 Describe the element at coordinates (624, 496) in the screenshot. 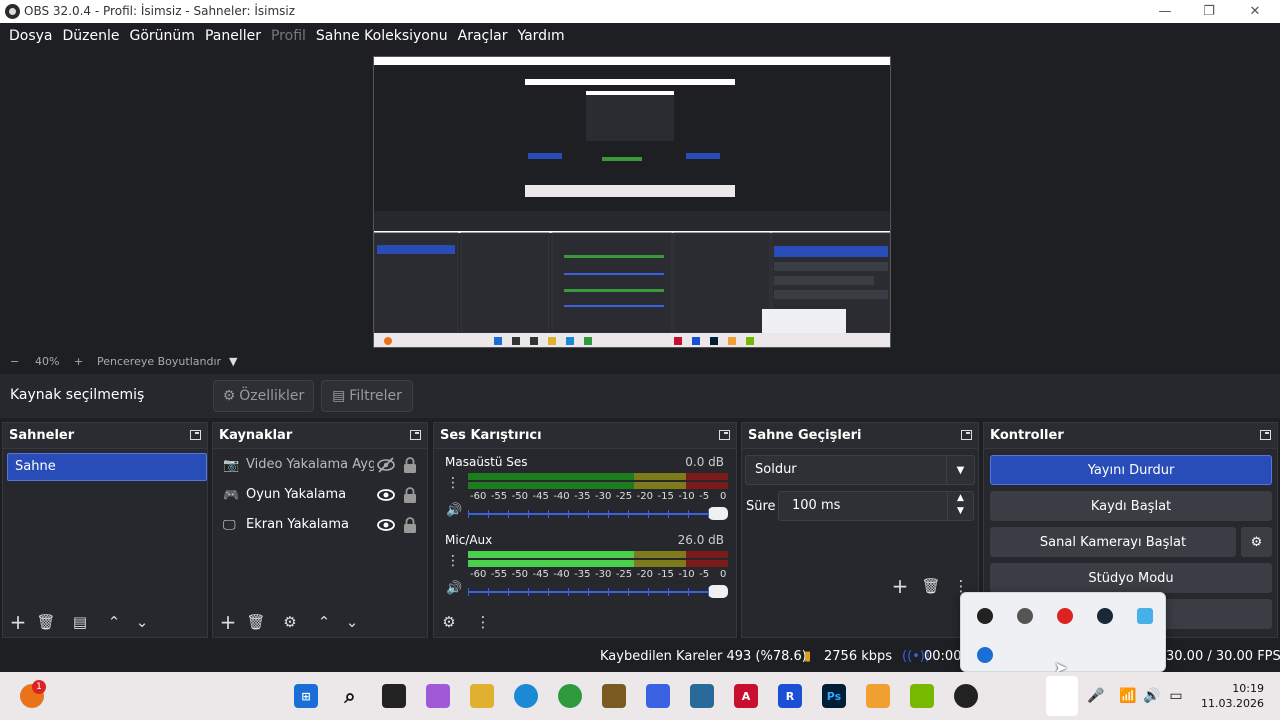

I see `meter-tick-label: -25` at that location.